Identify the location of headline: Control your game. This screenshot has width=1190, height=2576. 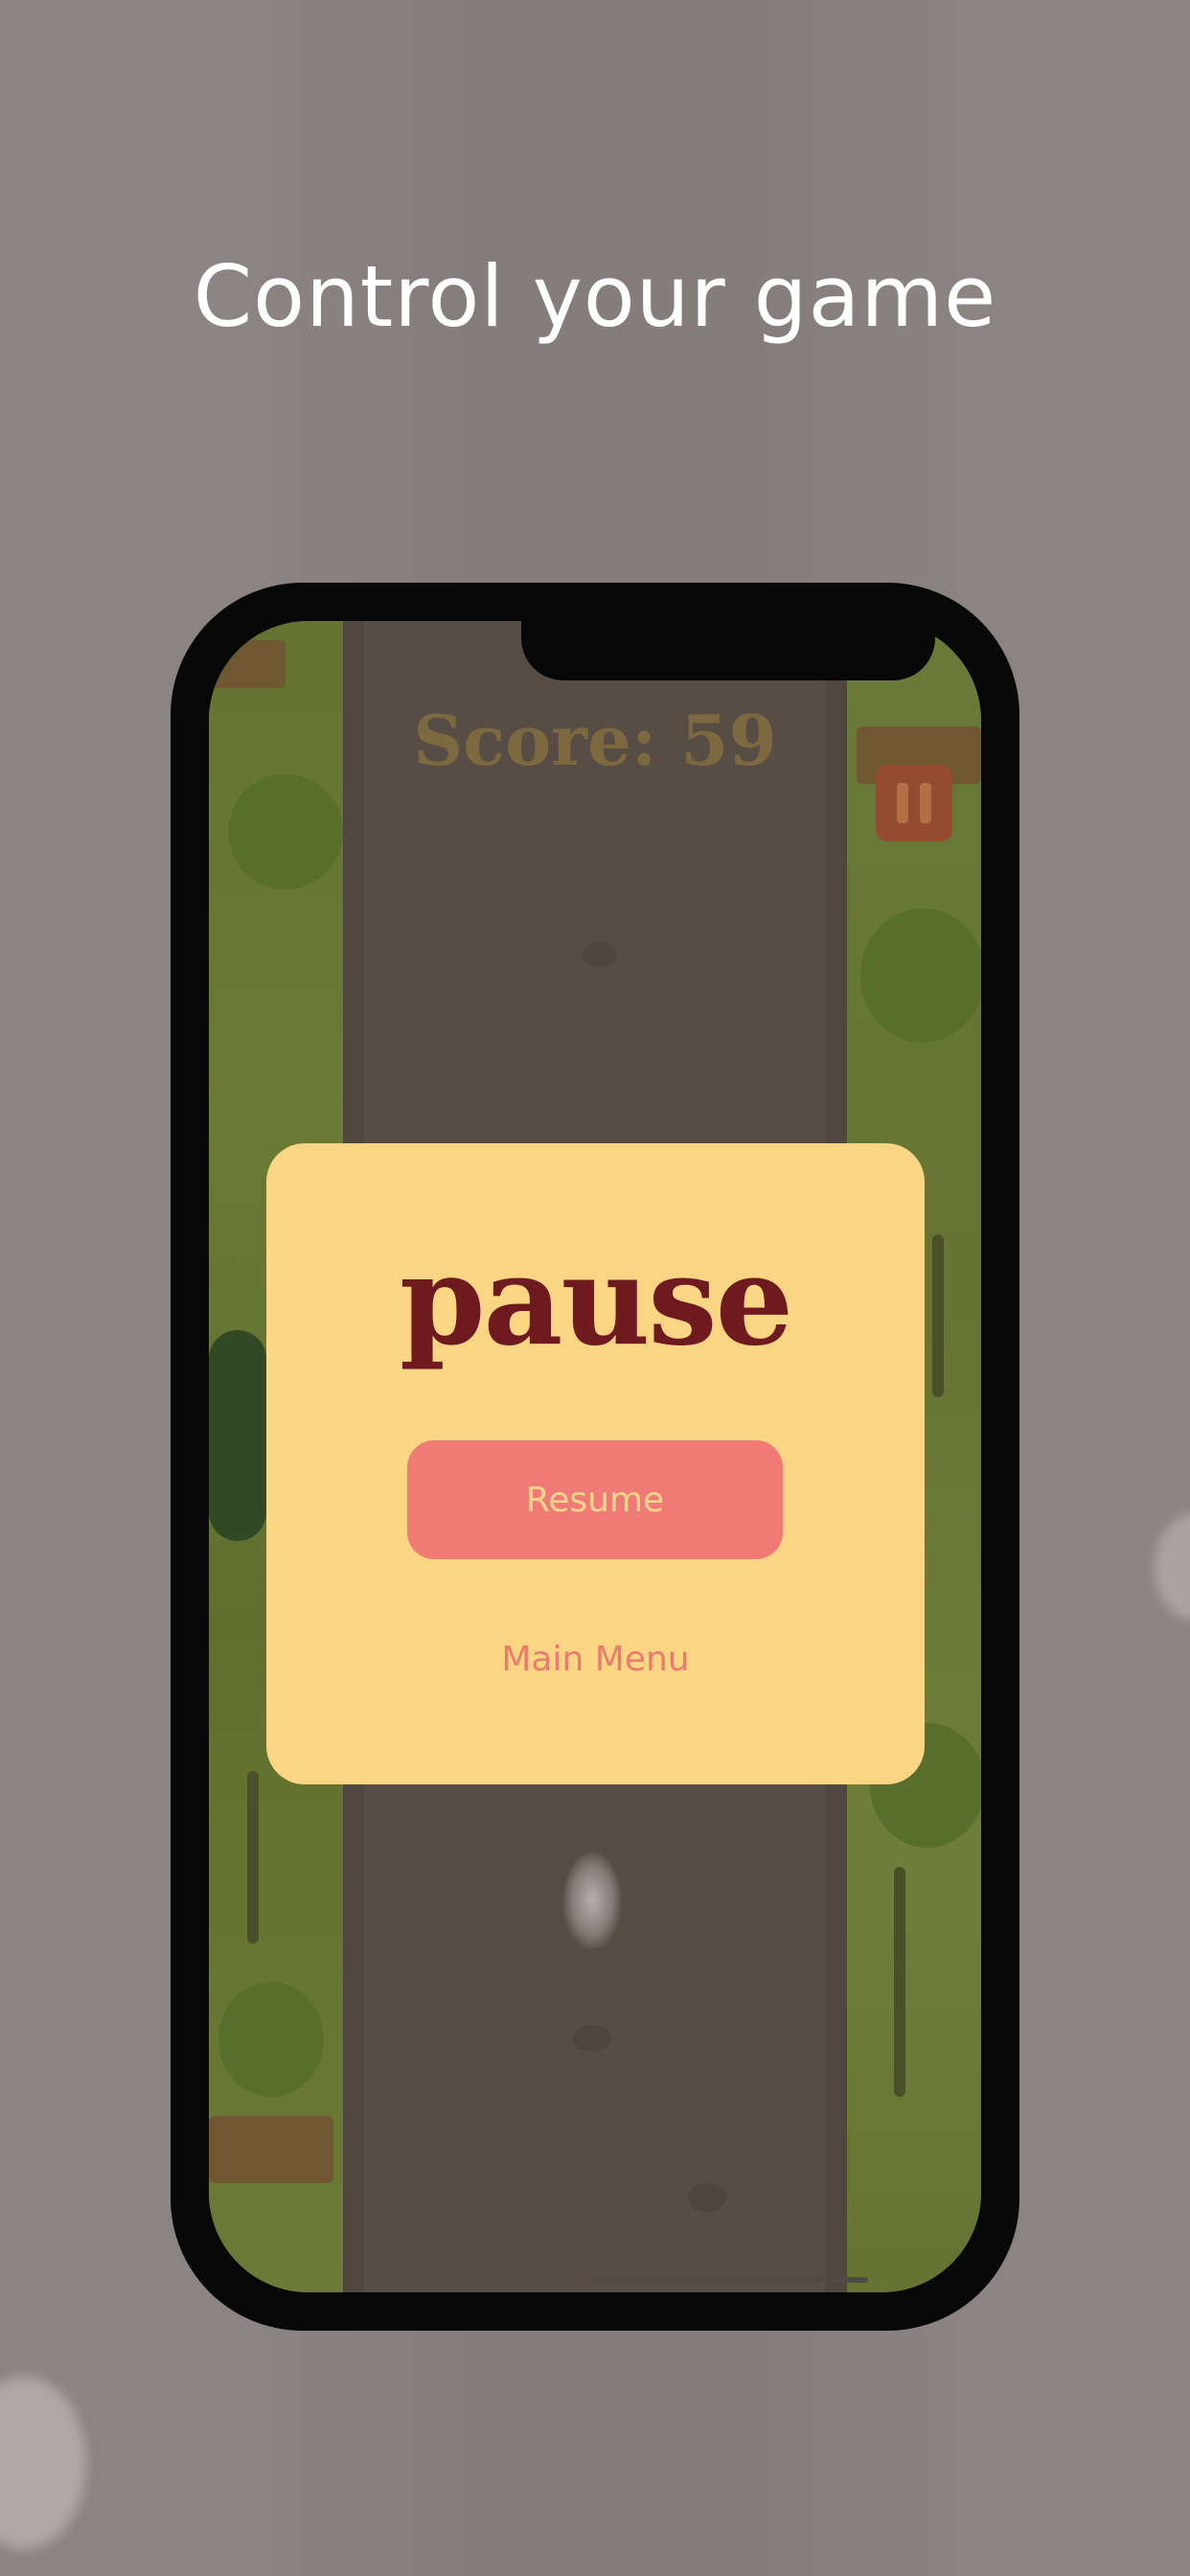
(595, 296).